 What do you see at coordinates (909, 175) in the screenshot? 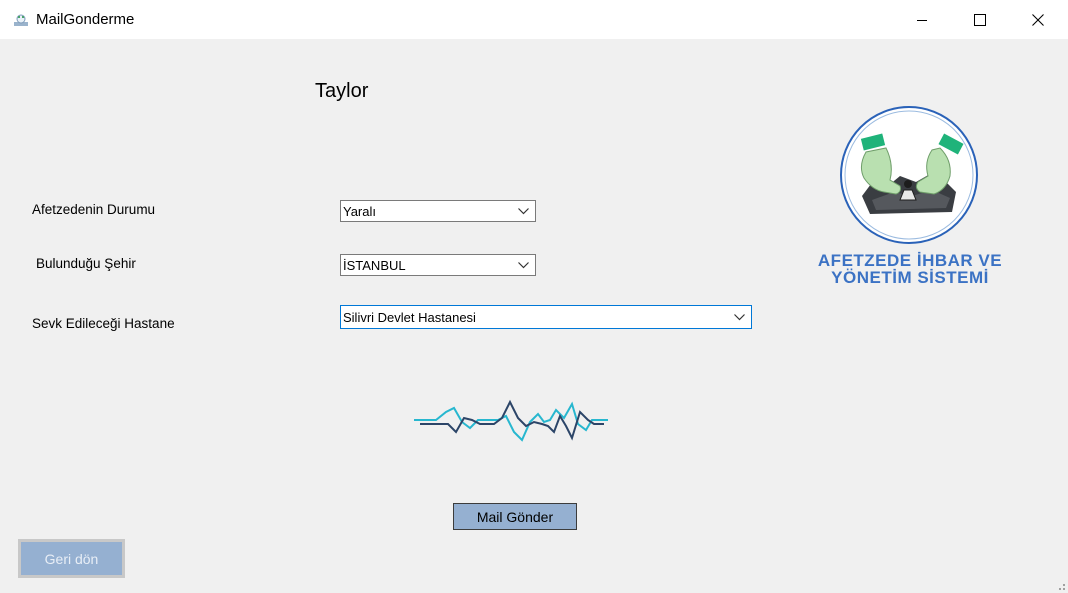
I see `logo-emblem-icon` at bounding box center [909, 175].